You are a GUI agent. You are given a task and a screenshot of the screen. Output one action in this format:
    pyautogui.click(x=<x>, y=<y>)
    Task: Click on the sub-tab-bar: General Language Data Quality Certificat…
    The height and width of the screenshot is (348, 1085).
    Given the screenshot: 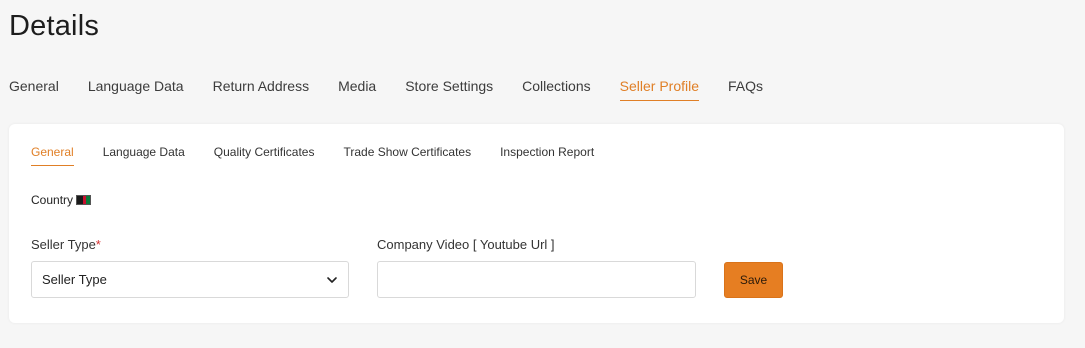 What is the action you would take?
    pyautogui.click(x=327, y=155)
    